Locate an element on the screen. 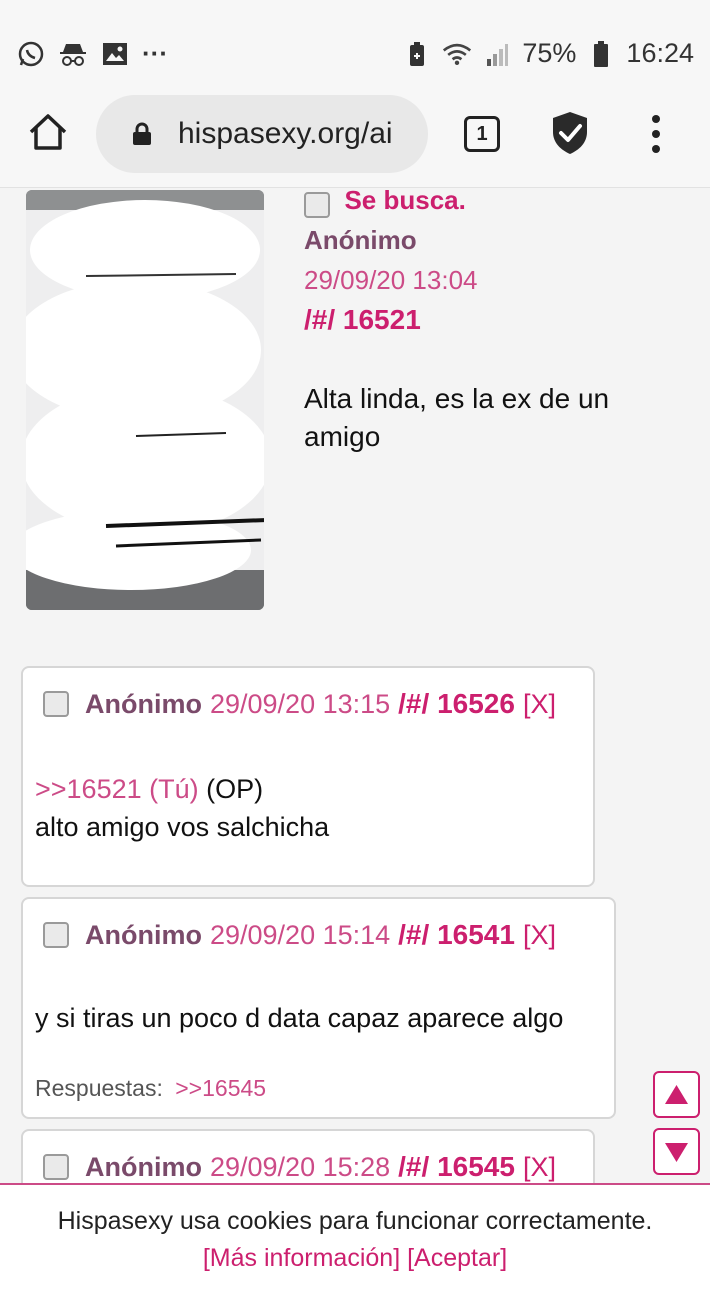 This screenshot has width=710, height=1295. op-date: 29/09/20 13:04 is located at coordinates (391, 280).